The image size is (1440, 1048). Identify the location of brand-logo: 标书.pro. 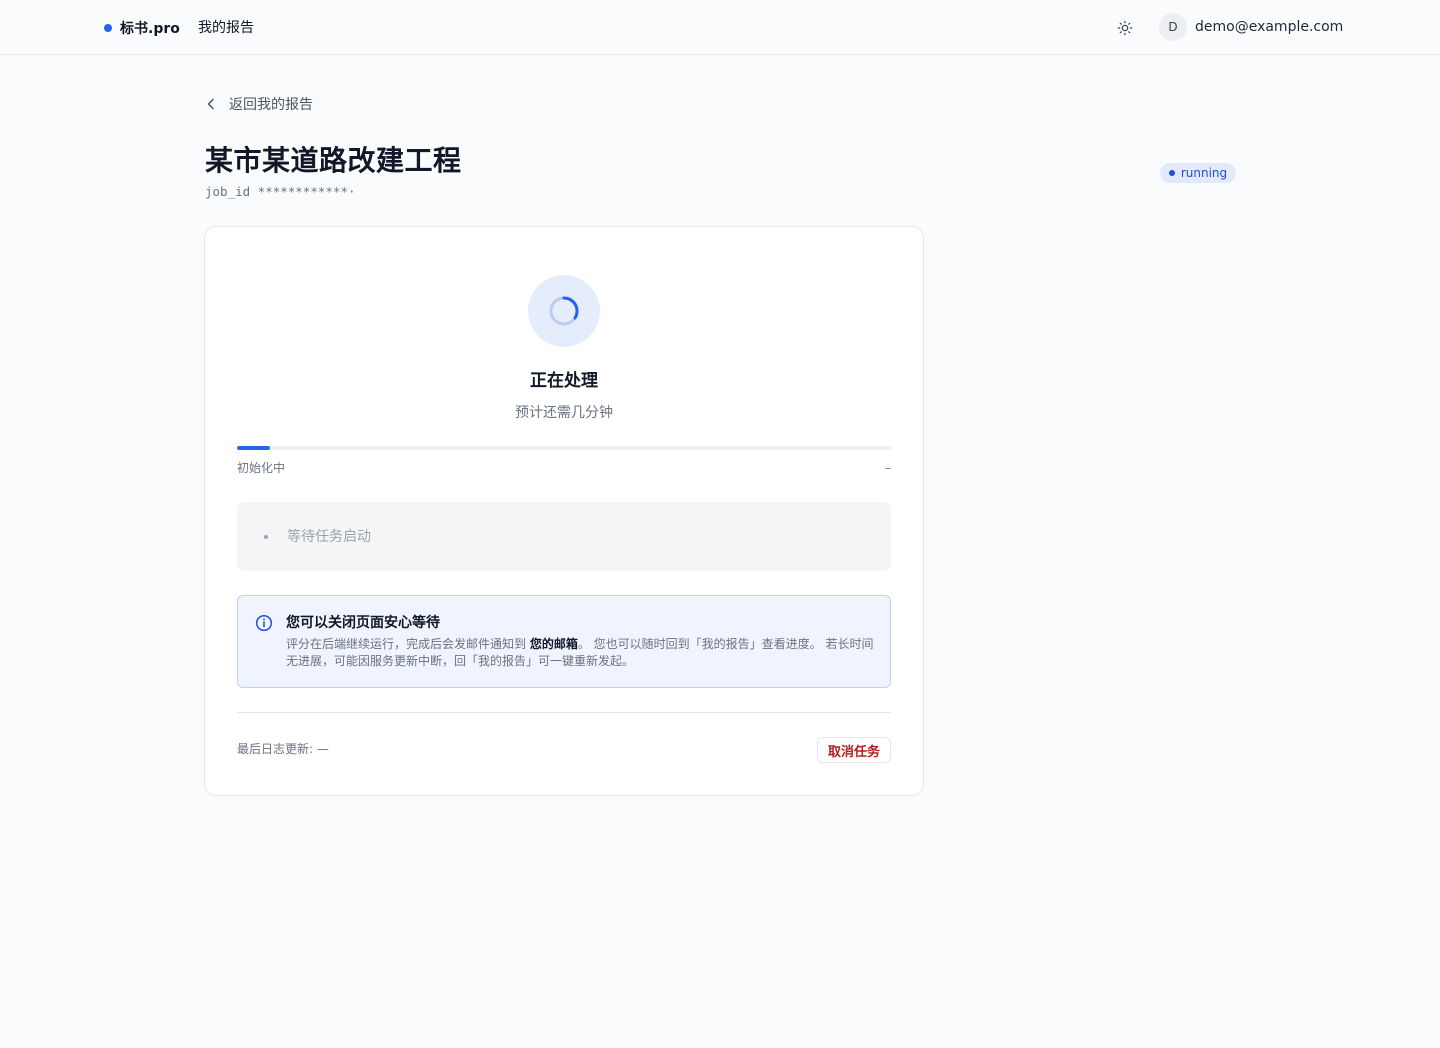
(142, 28).